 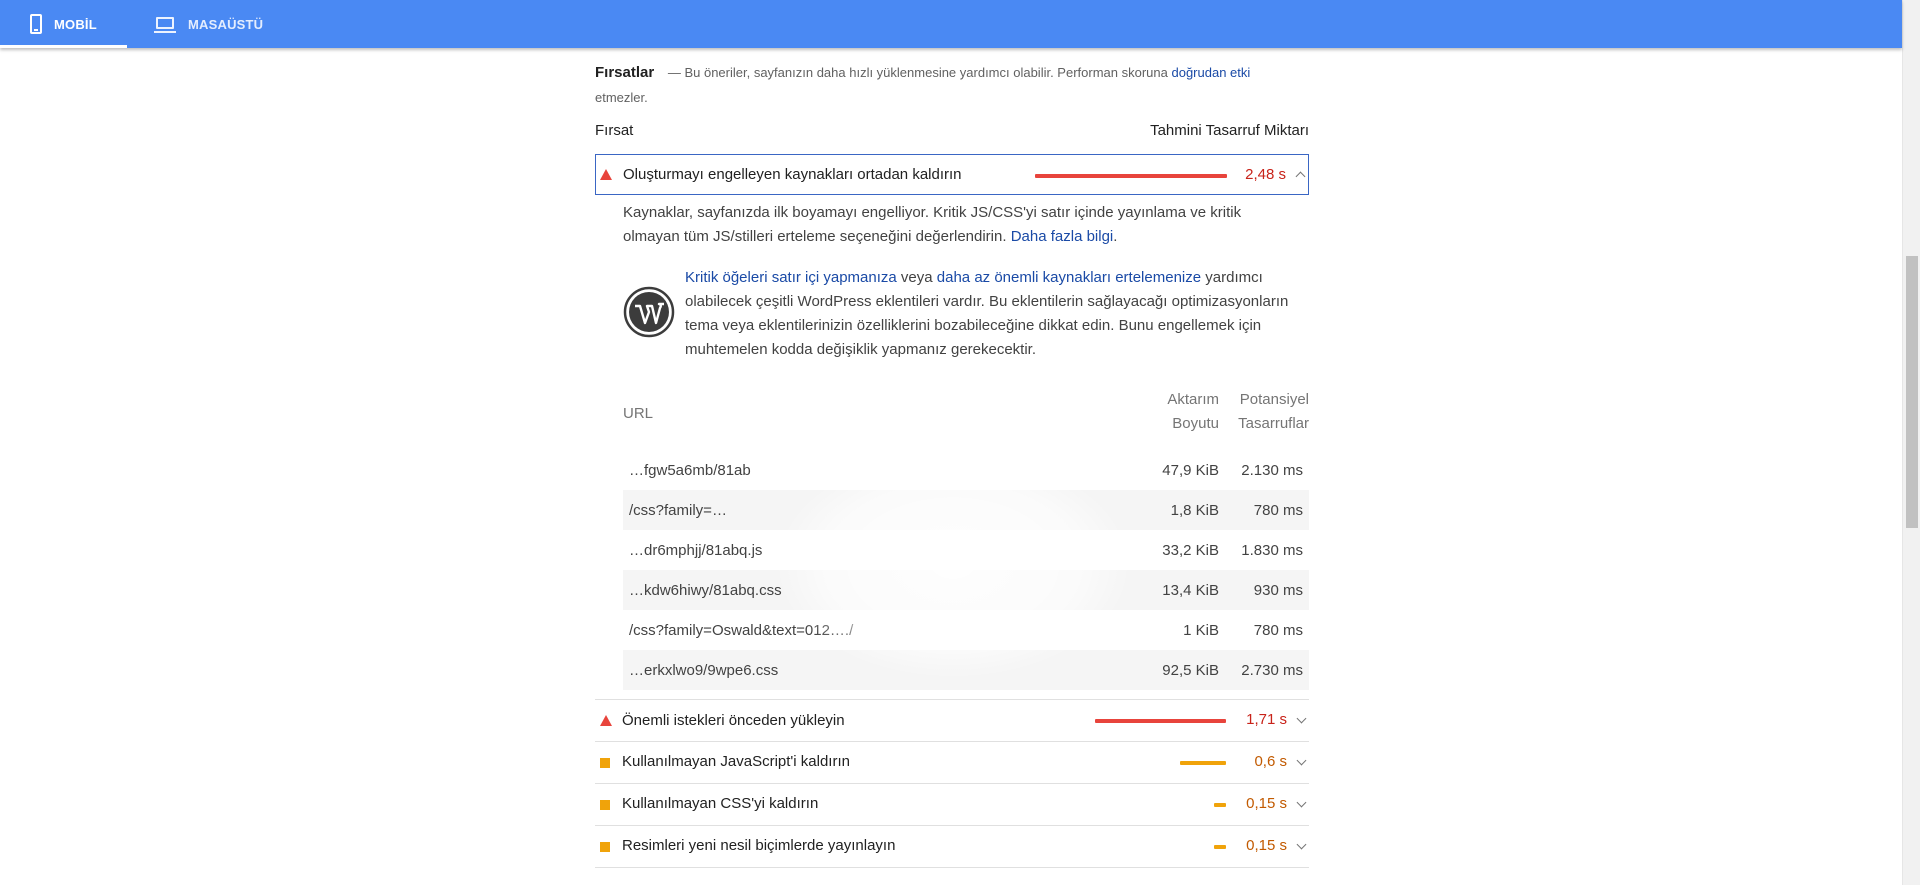 I want to click on table-header: URL Aktarım Boyutu Potansiyel Tasarruflar, so click(x=966, y=415).